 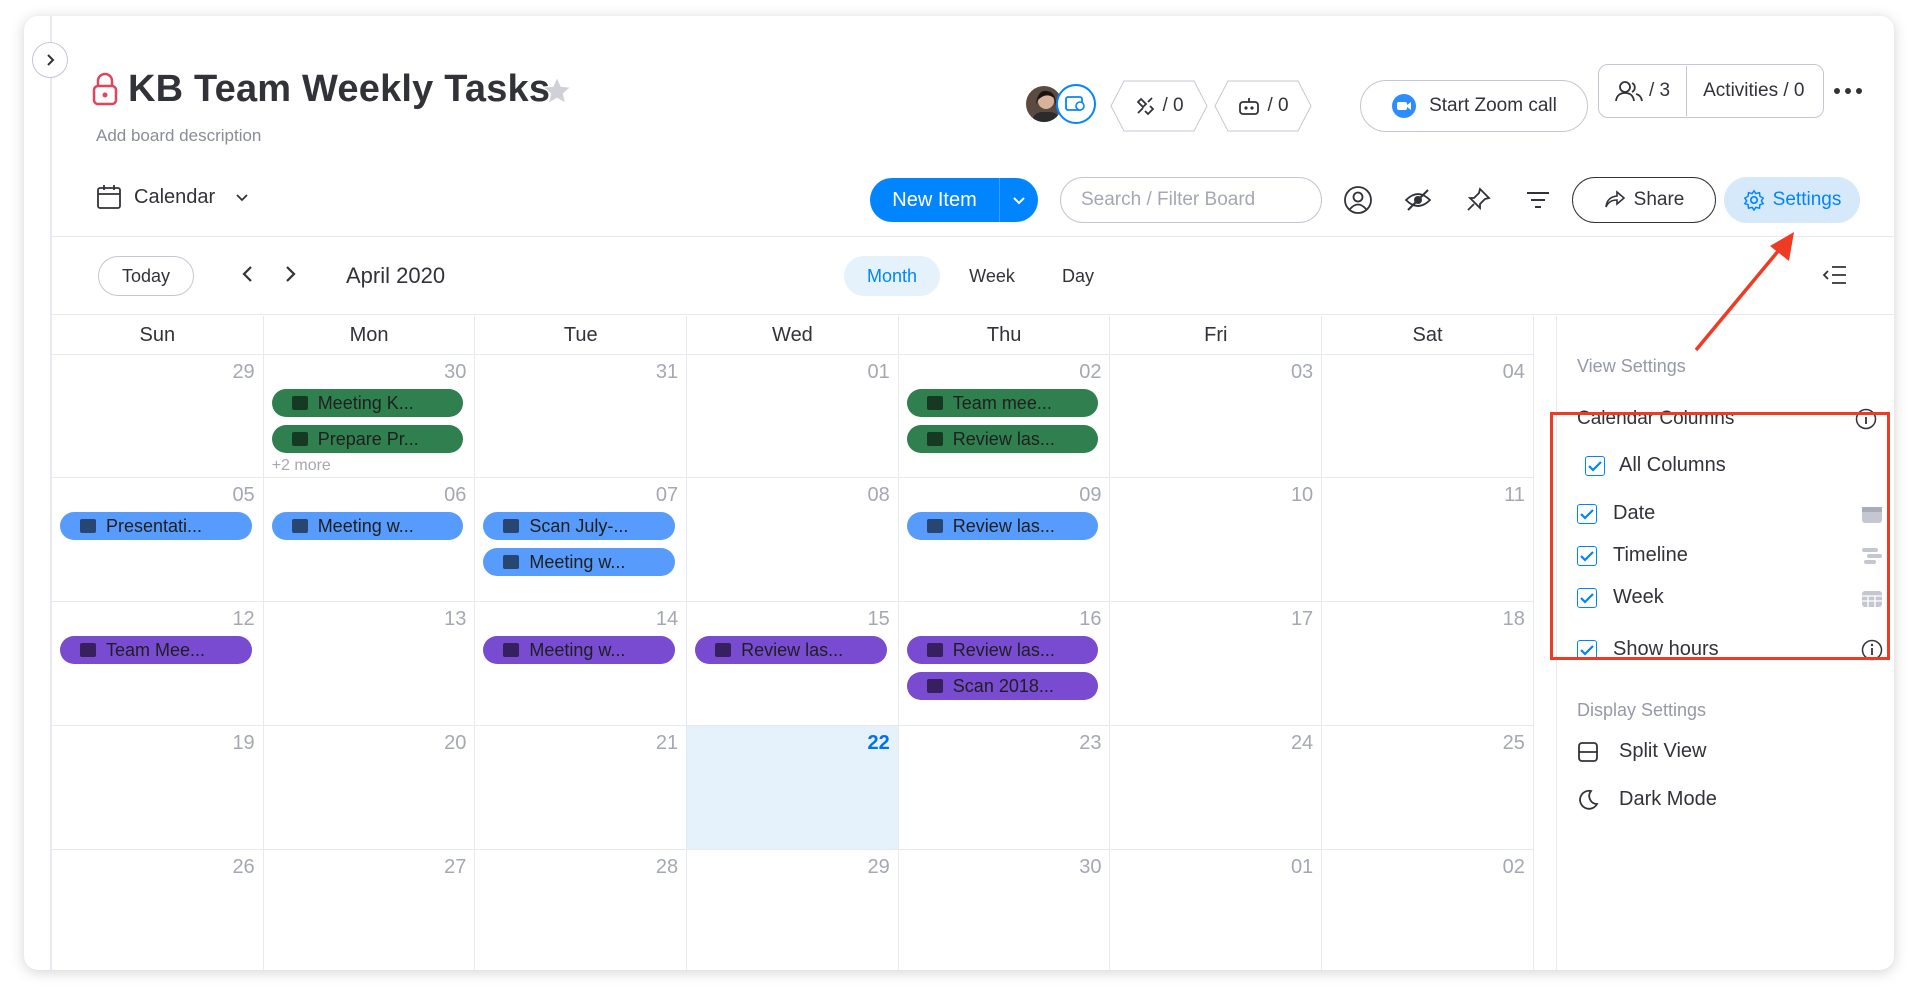 I want to click on toolbar-divider, so click(x=973, y=236).